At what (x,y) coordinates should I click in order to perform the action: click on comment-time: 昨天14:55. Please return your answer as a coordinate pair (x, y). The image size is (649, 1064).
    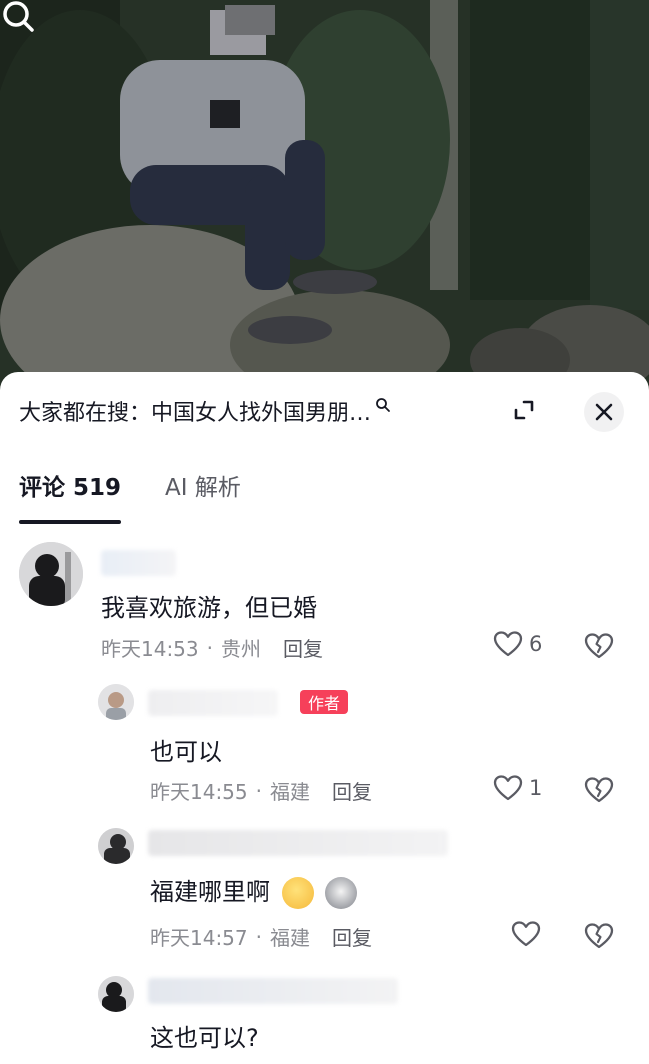
    Looking at the image, I should click on (199, 792).